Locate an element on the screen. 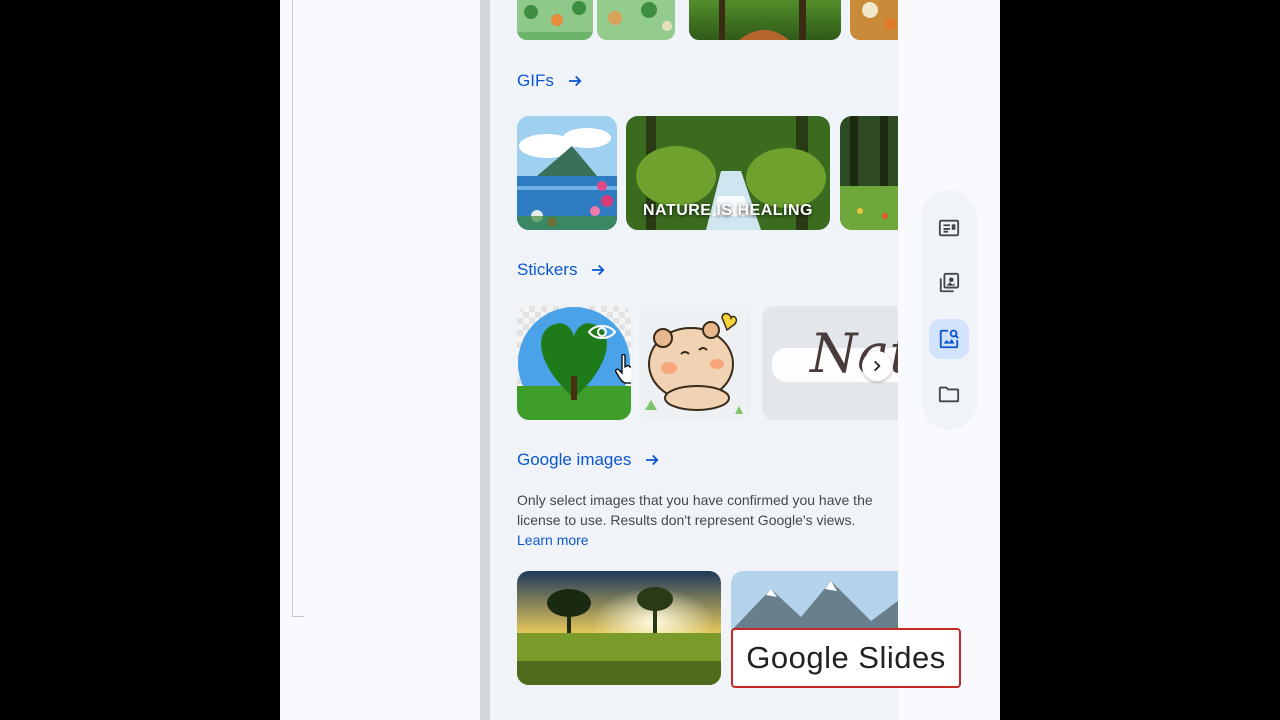  image-stack-icon is located at coordinates (949, 282).